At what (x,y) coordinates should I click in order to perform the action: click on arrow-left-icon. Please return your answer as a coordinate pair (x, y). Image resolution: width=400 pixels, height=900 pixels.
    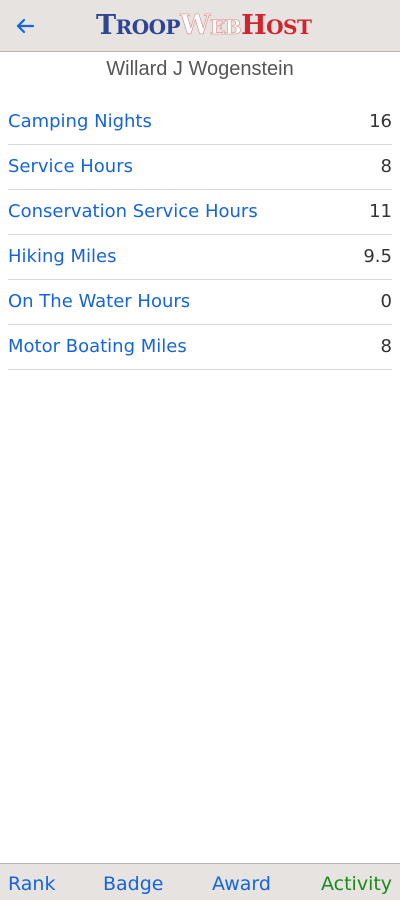
    Looking at the image, I should click on (25, 26).